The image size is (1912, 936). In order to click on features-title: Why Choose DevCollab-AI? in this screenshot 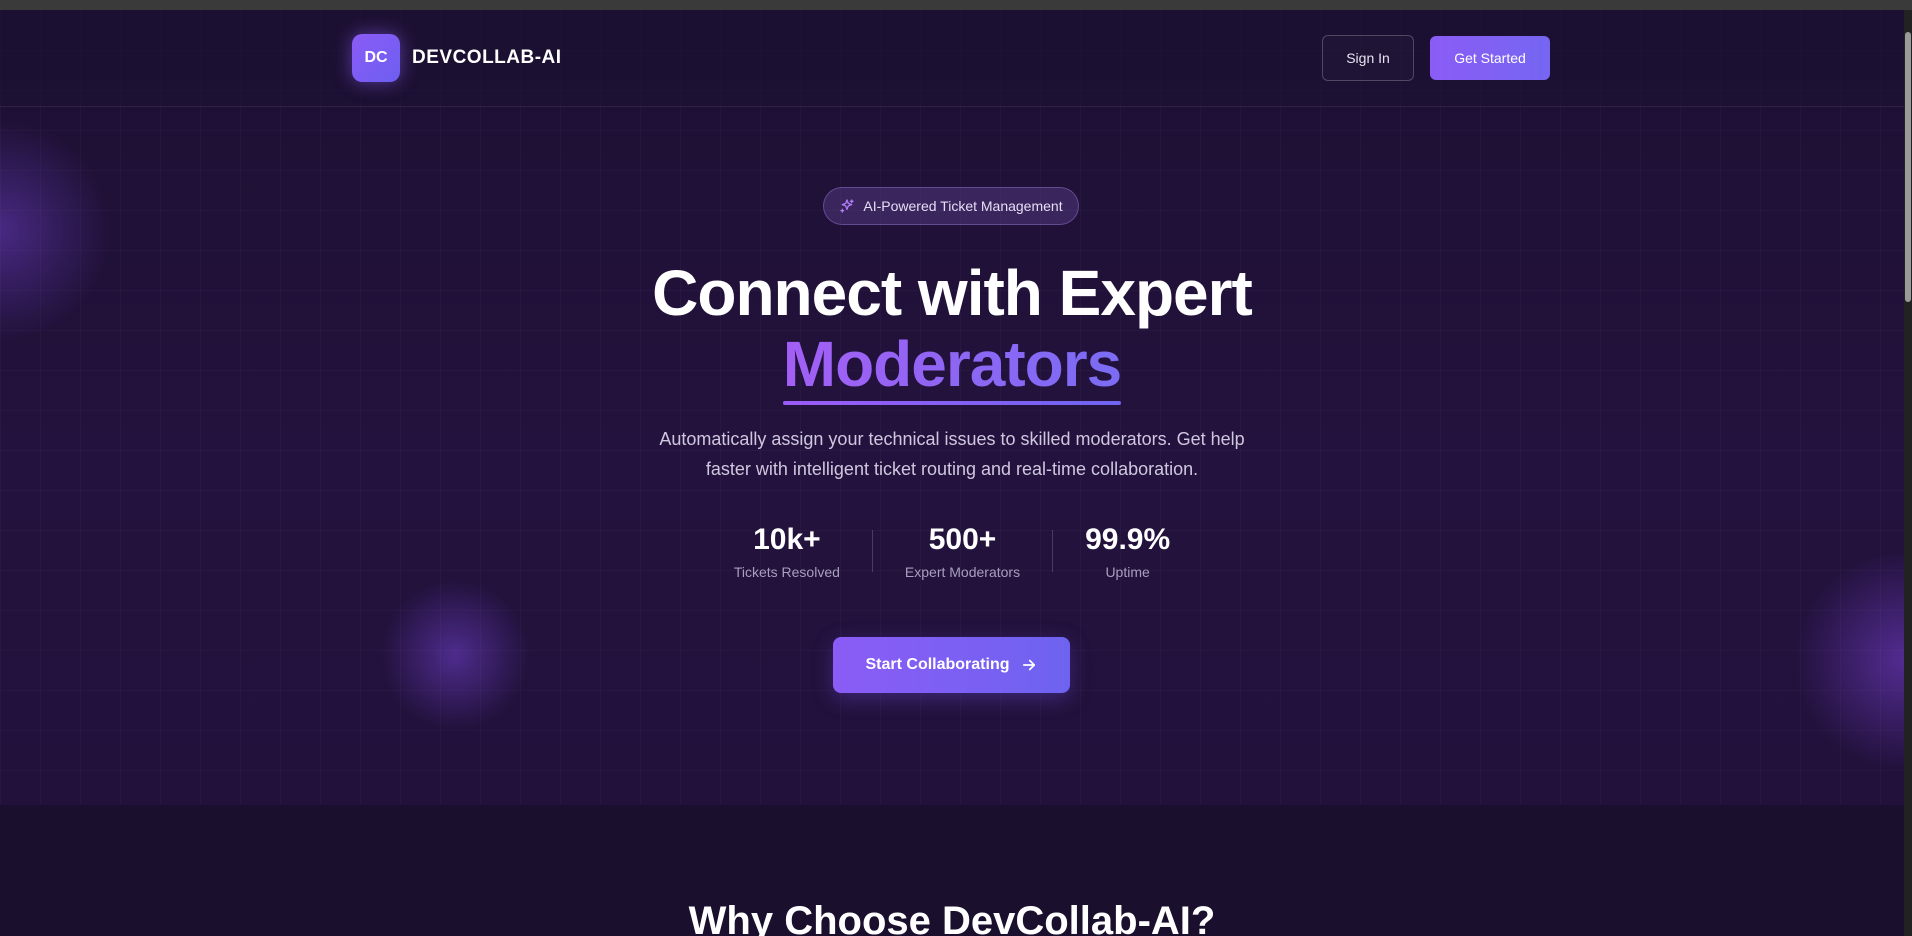, I will do `click(952, 917)`.